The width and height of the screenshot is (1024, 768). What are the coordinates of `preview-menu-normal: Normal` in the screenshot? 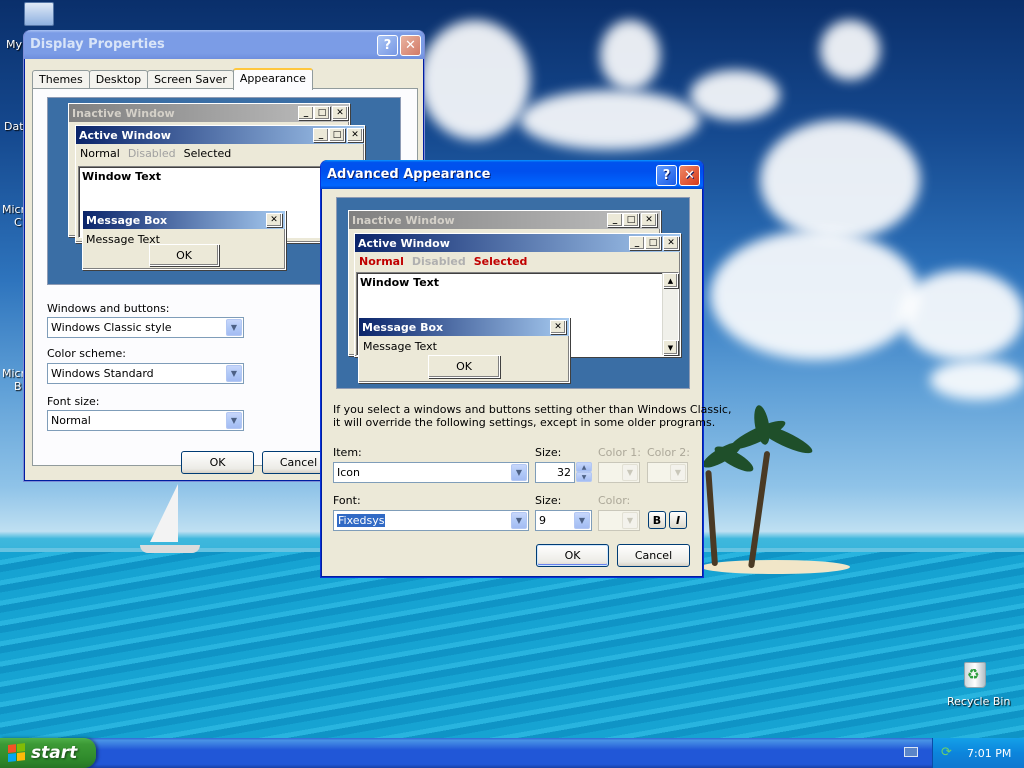 It's located at (381, 261).